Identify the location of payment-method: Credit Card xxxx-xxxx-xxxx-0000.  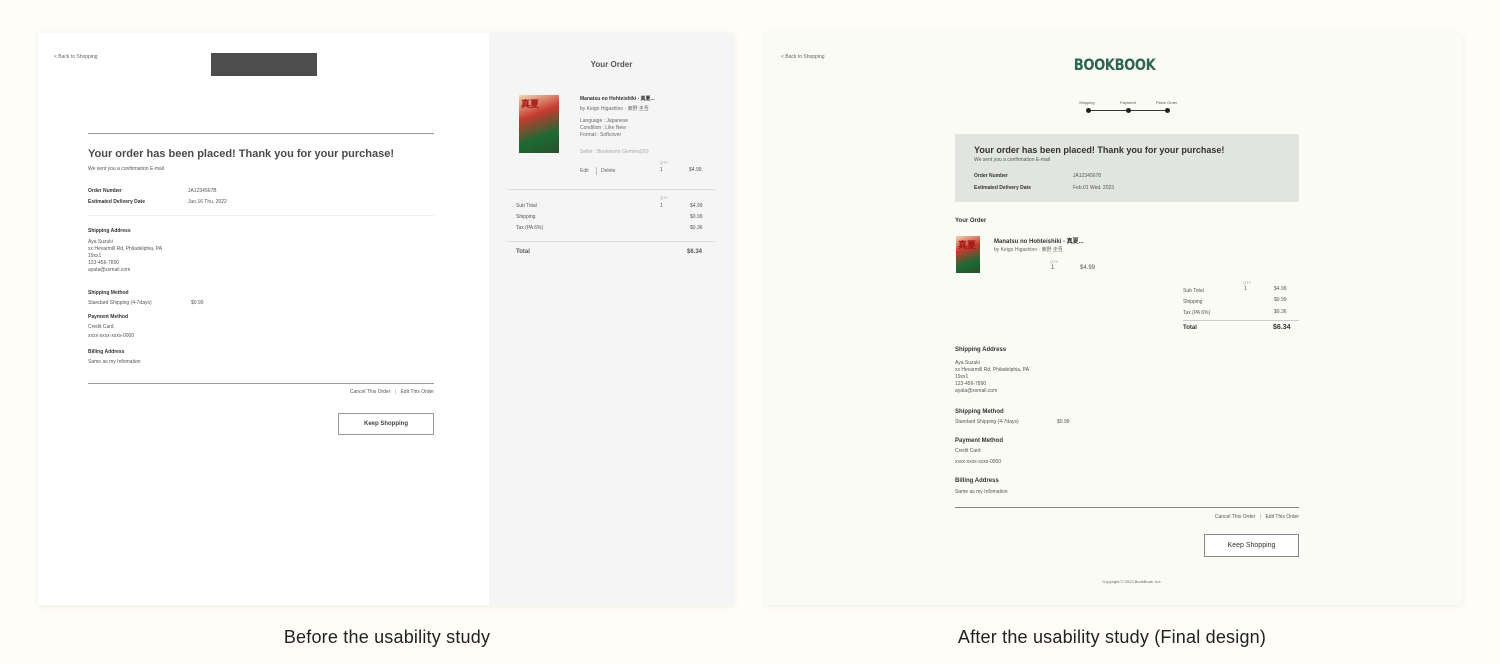
(111, 332).